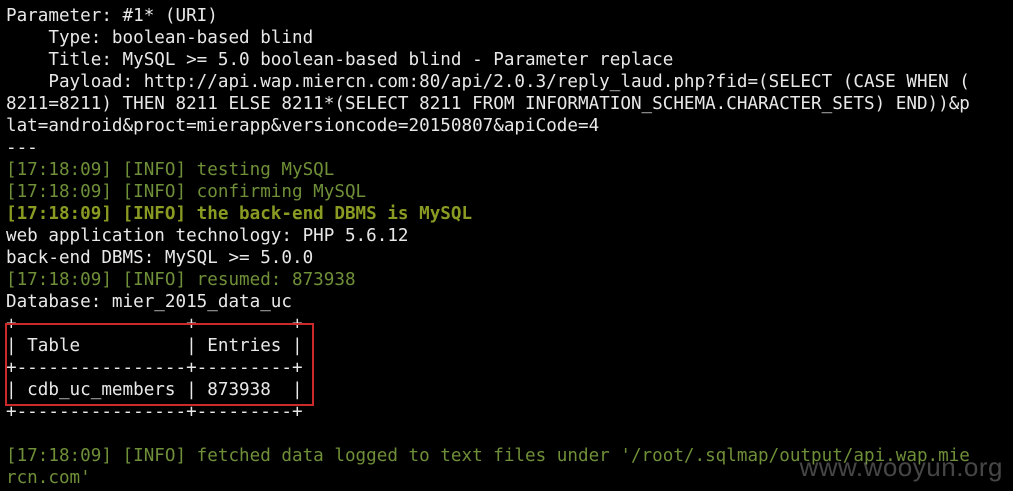 This screenshot has height=491, width=1013. What do you see at coordinates (207, 236) in the screenshot?
I see `terminal-line: web application technology: PHP 5.6.12` at bounding box center [207, 236].